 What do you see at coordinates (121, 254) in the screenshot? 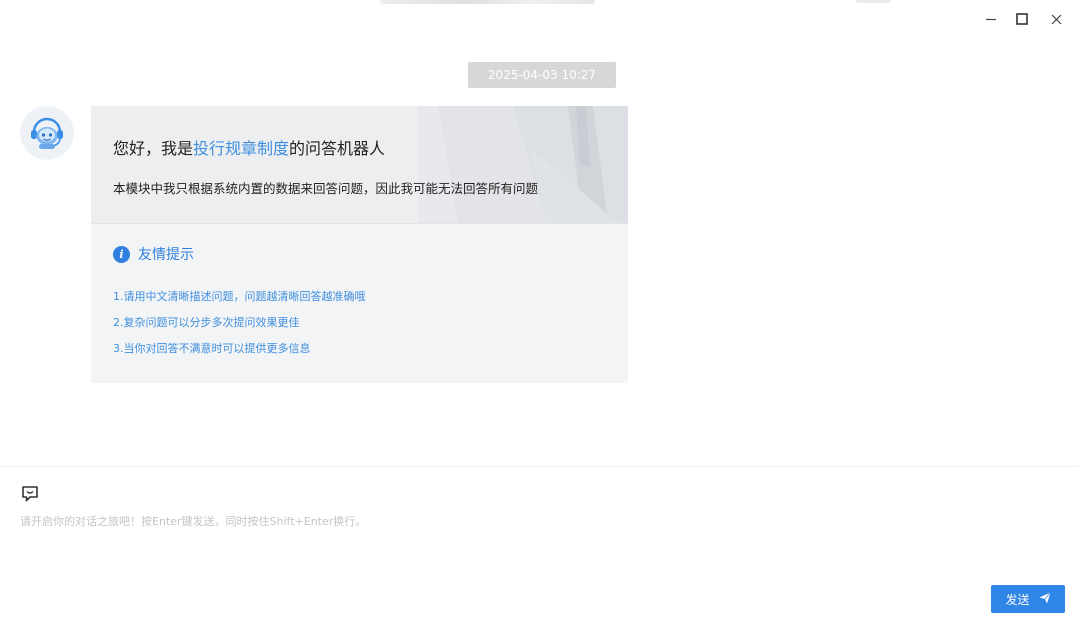
I see `info-icon: i` at bounding box center [121, 254].